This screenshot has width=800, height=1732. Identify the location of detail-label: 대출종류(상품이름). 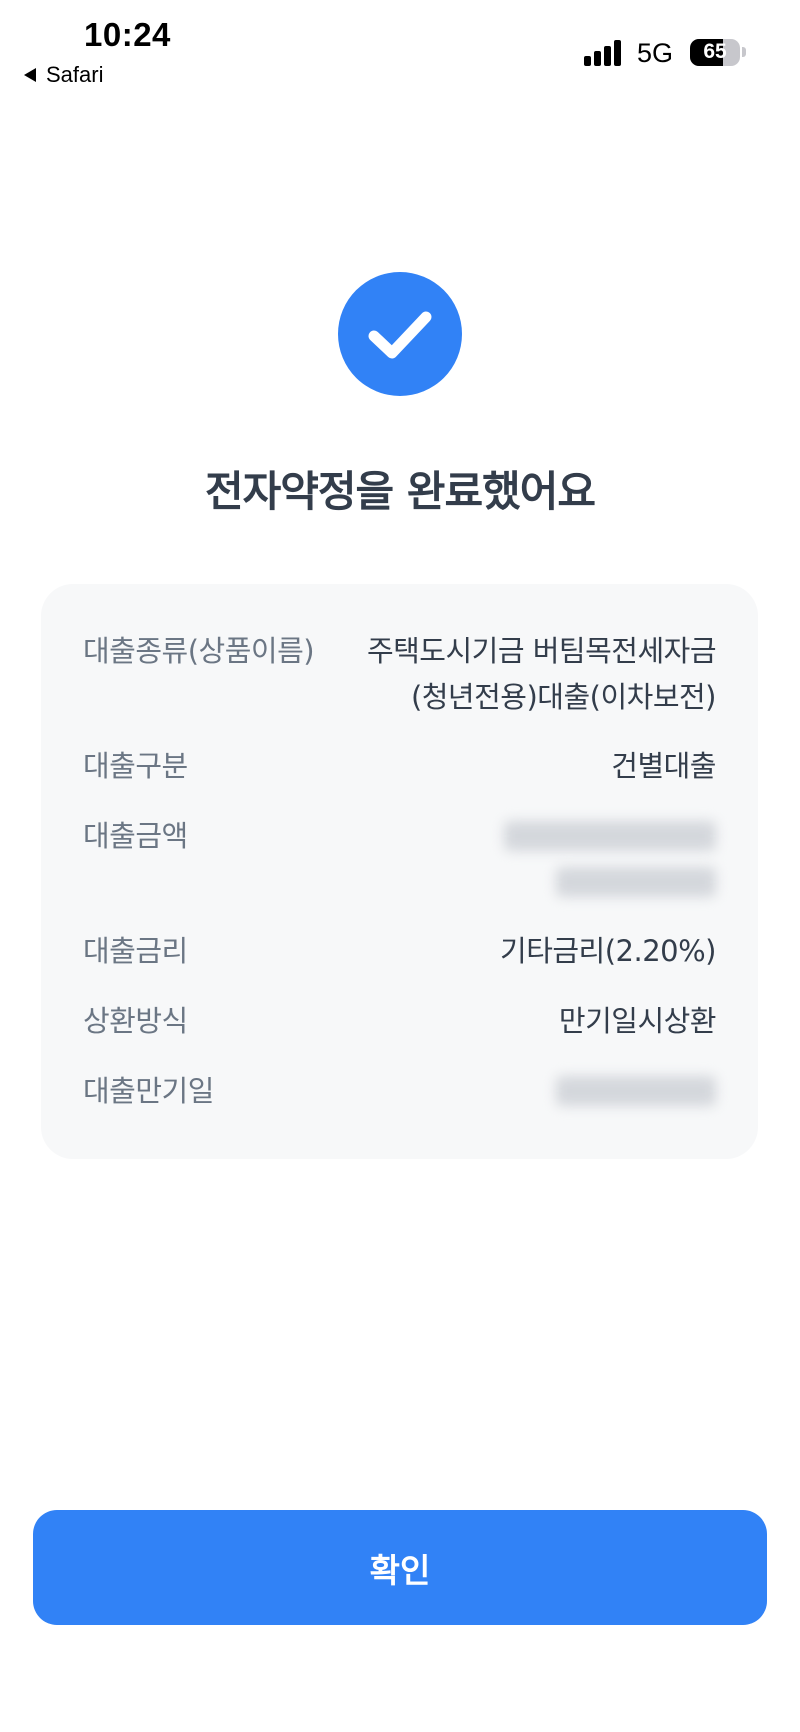
(199, 651).